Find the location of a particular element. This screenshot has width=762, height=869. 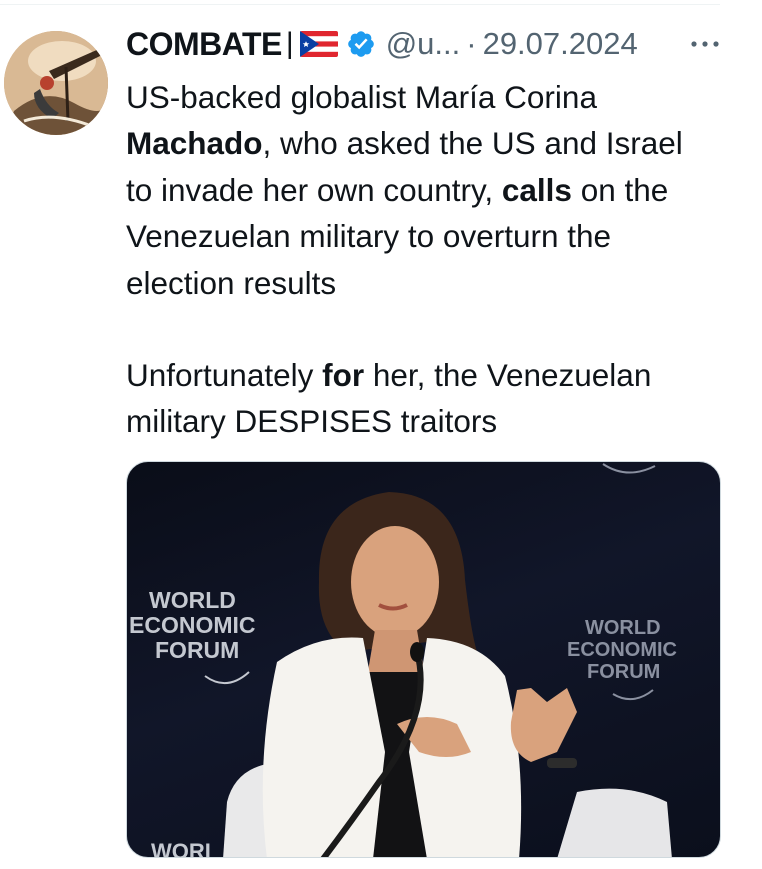

hand-right is located at coordinates (543, 725).